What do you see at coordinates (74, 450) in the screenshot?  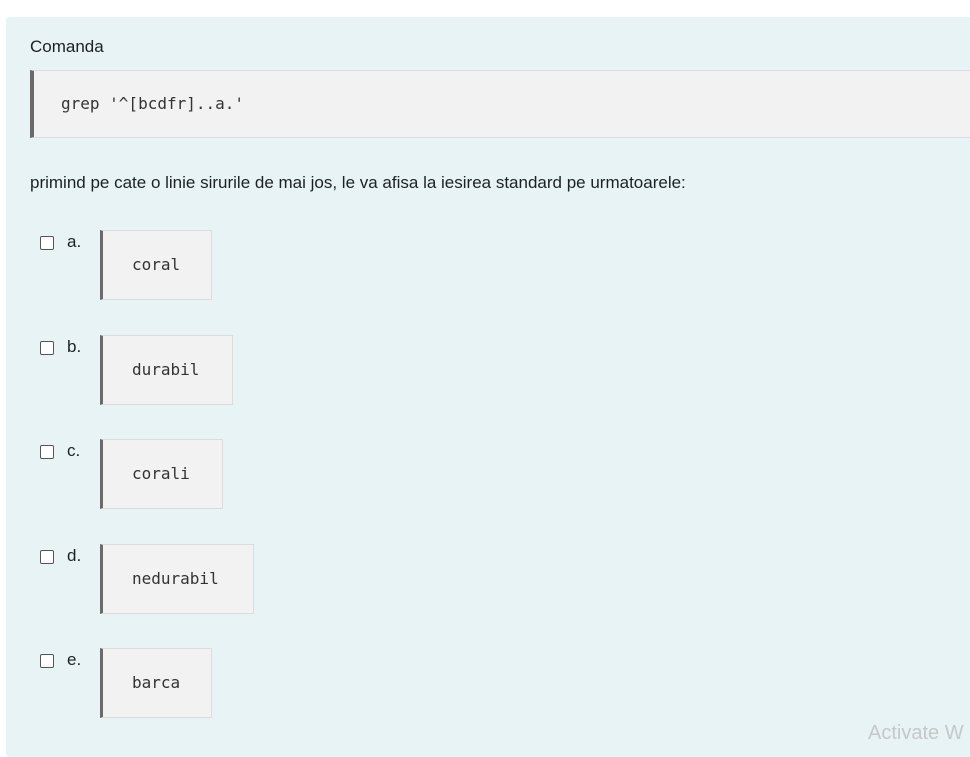 I see `option-letter: c.` at bounding box center [74, 450].